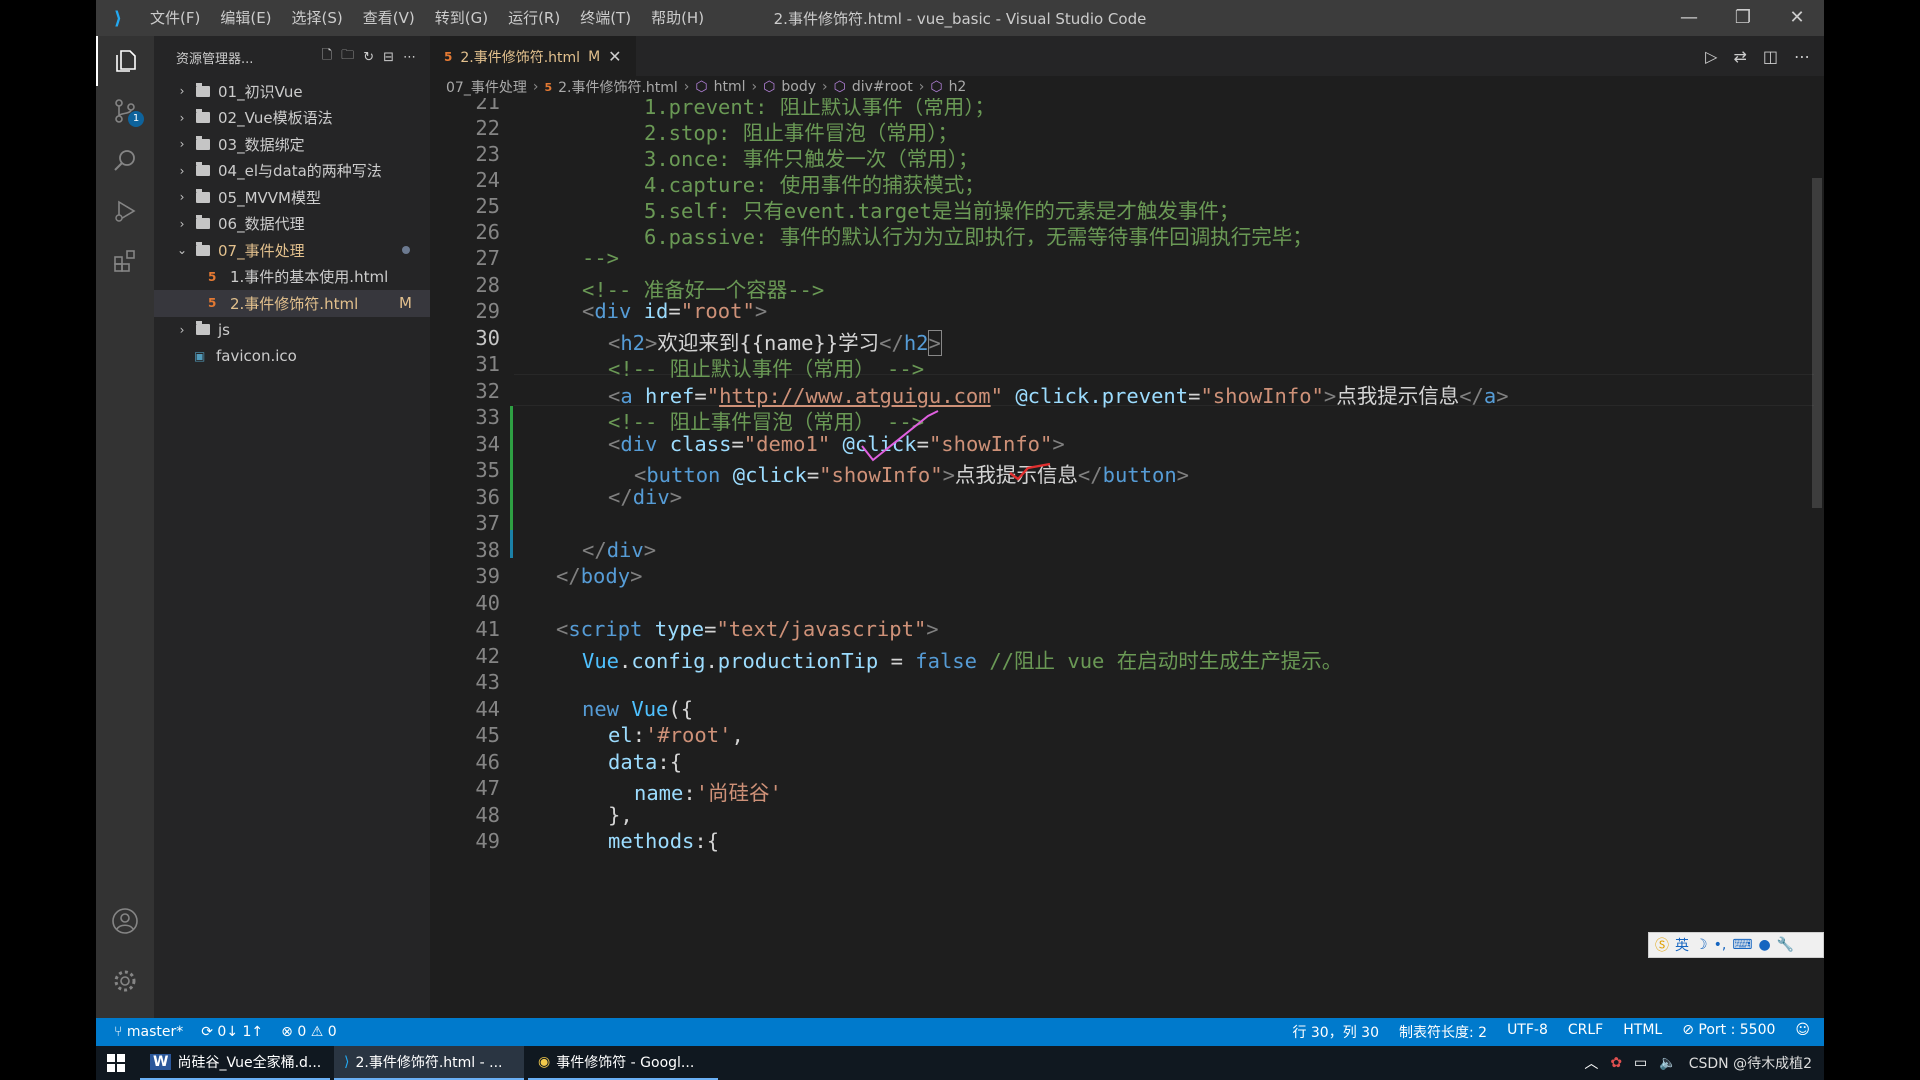 Image resolution: width=1920 pixels, height=1080 pixels. What do you see at coordinates (125, 161) in the screenshot?
I see `search-icon` at bounding box center [125, 161].